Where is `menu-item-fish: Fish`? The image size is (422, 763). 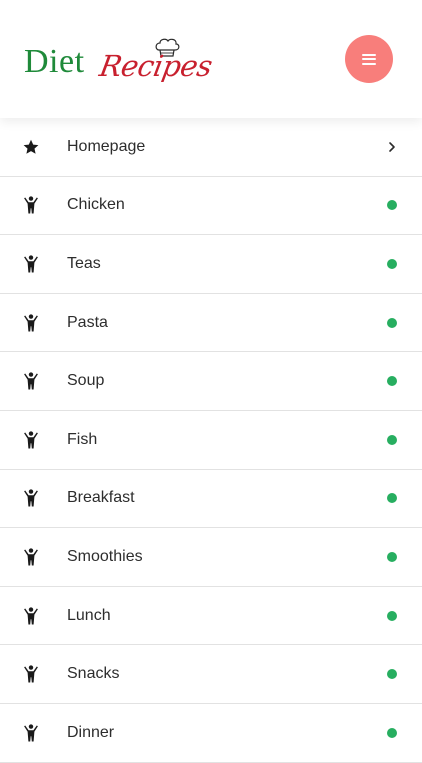
menu-item-fish: Fish is located at coordinates (211, 440).